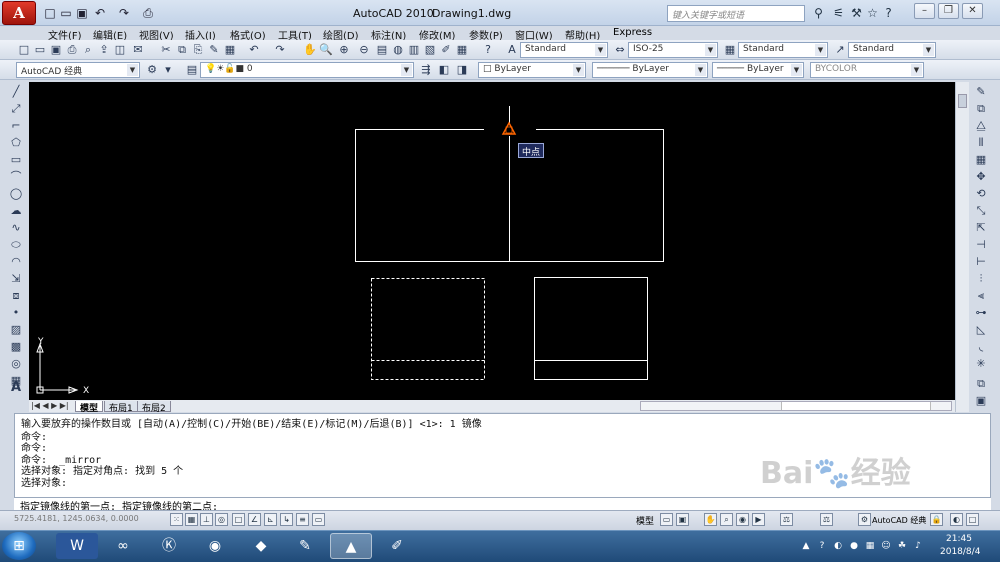 The image size is (1000, 562). What do you see at coordinates (924, 11) in the screenshot?
I see `minimize-button: –` at bounding box center [924, 11].